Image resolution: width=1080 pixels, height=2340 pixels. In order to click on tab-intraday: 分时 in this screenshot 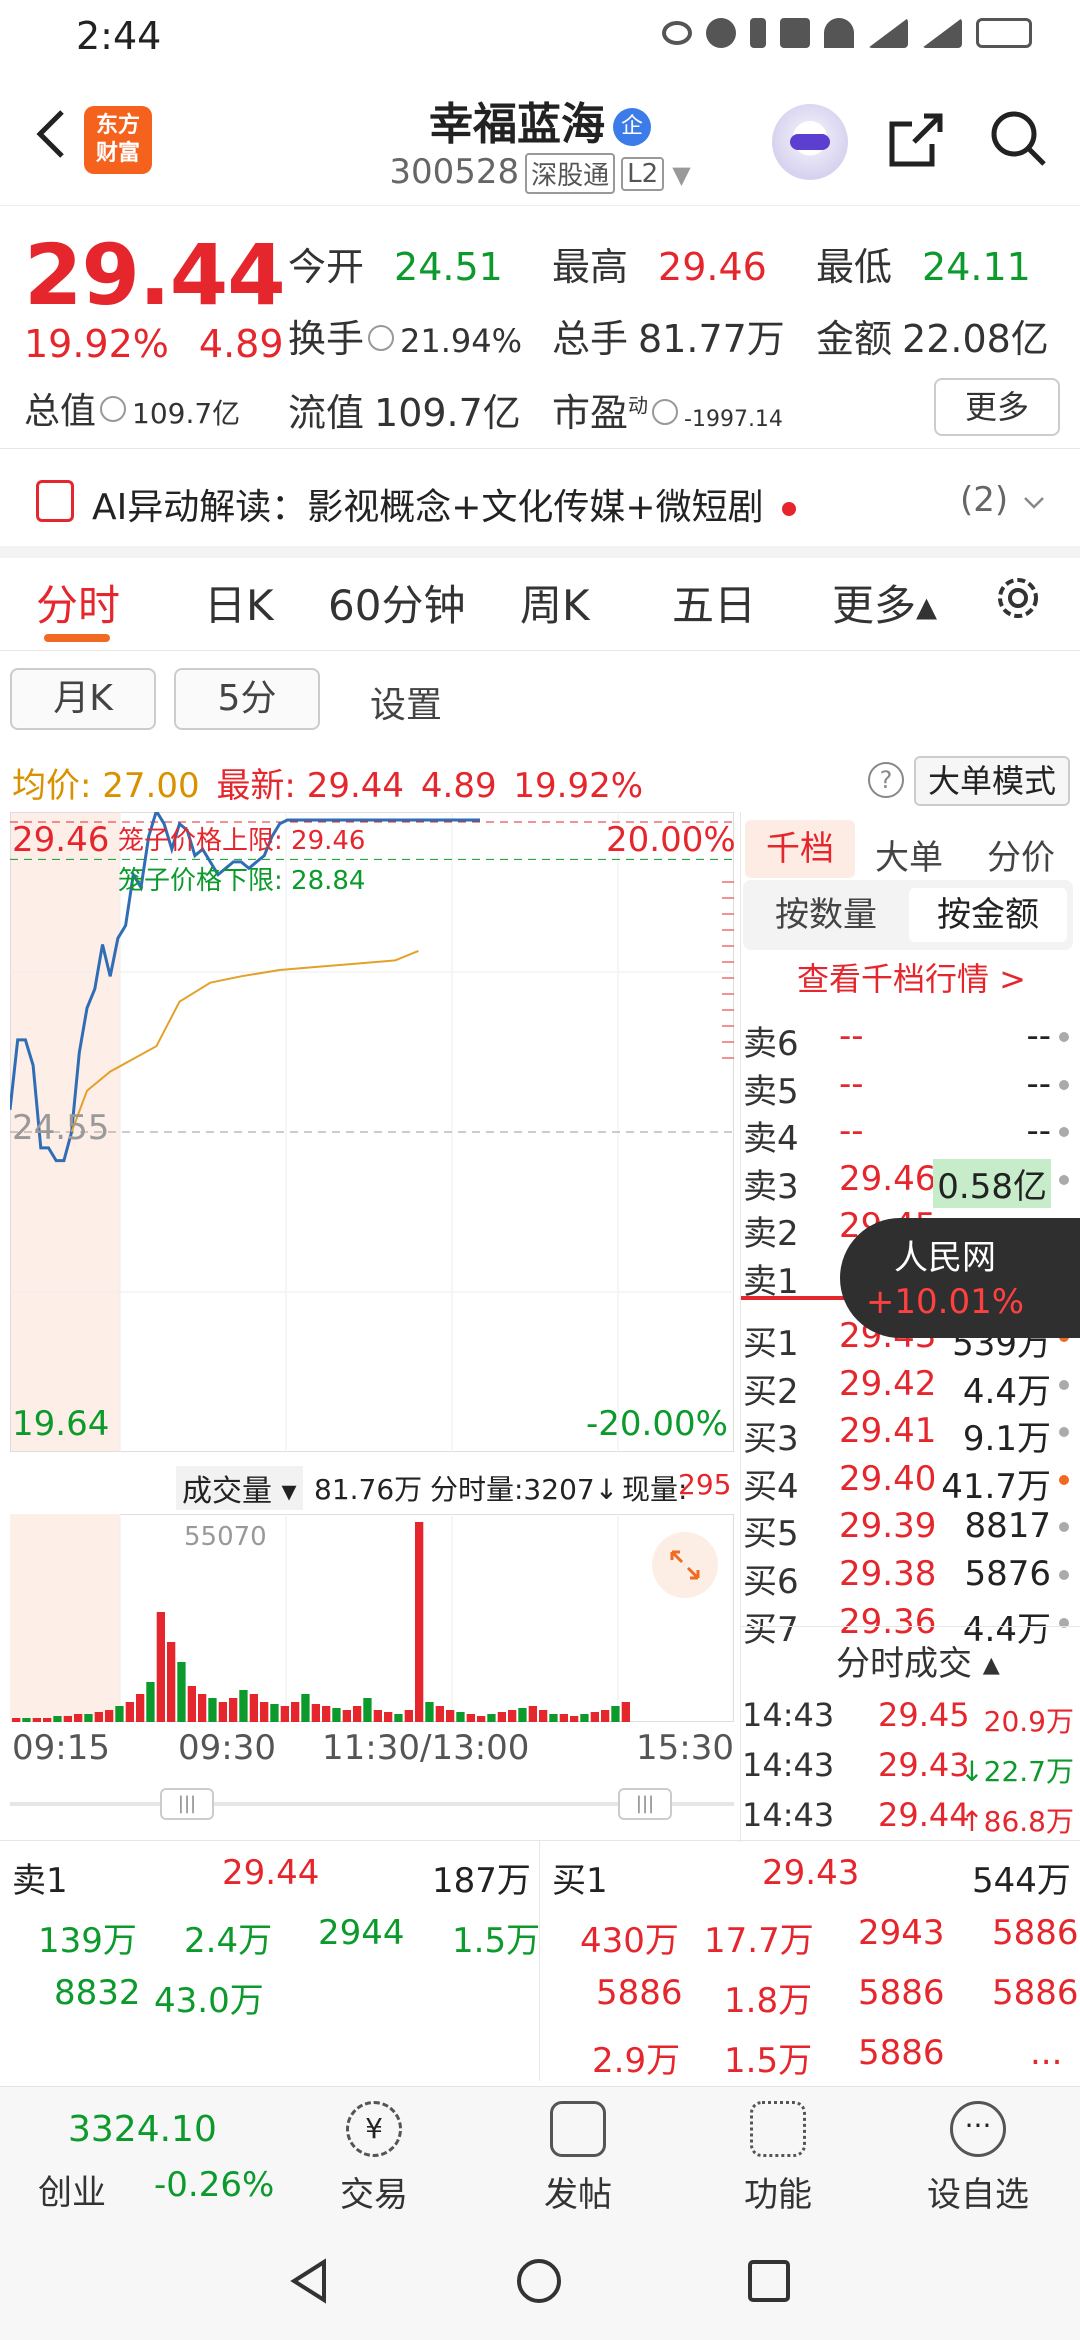, I will do `click(78, 602)`.